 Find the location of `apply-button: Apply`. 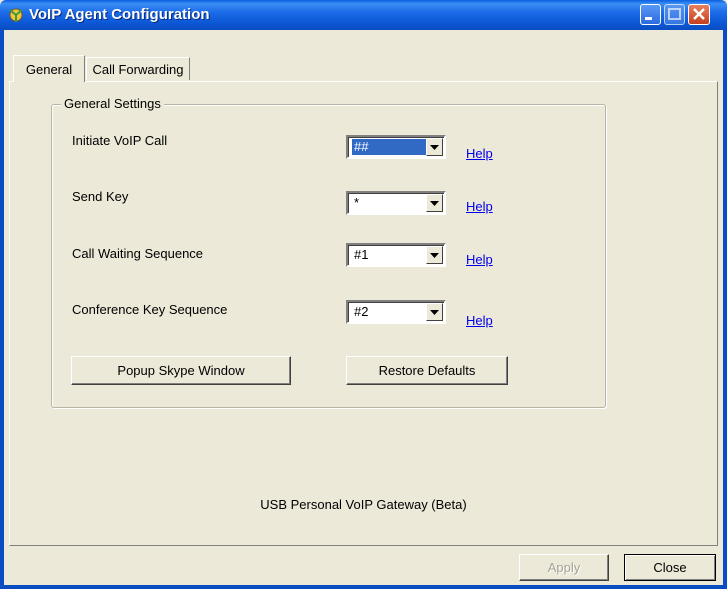

apply-button: Apply is located at coordinates (564, 567).